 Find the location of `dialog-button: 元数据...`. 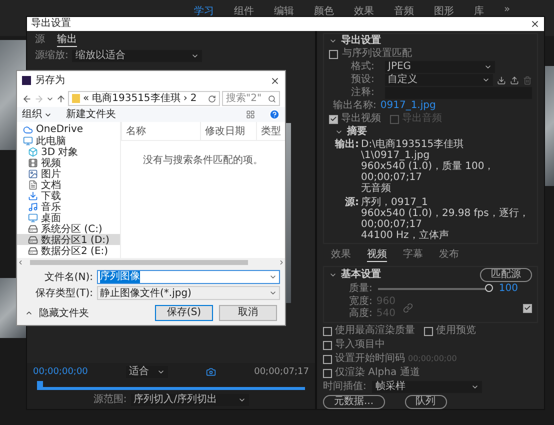

dialog-button: 元数据... is located at coordinates (354, 402).